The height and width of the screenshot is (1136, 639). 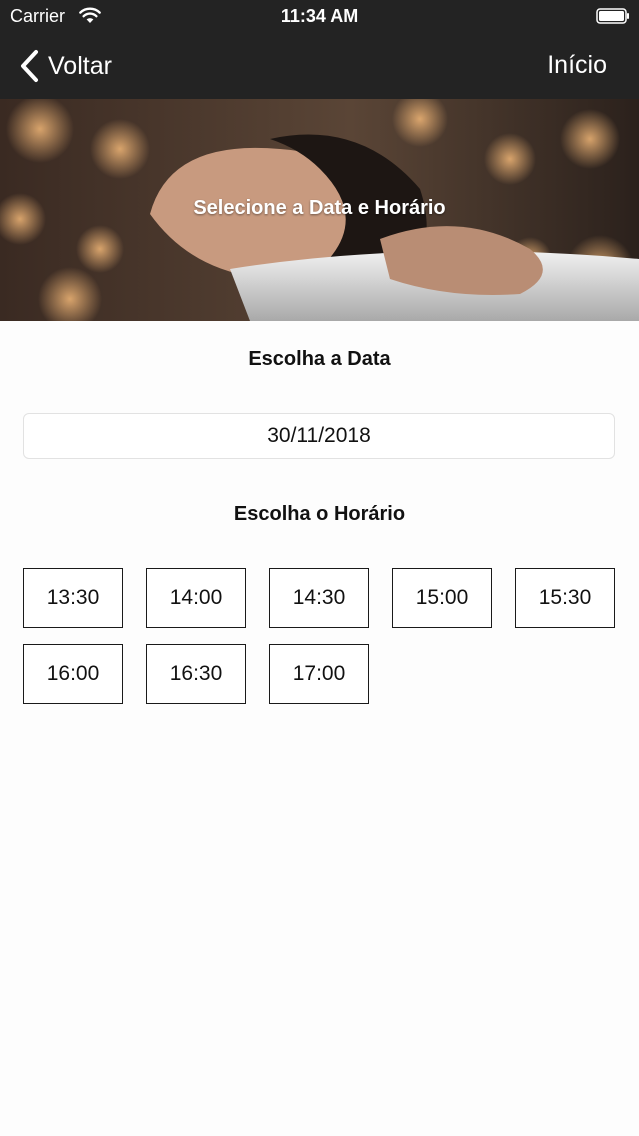 What do you see at coordinates (442, 598) in the screenshot?
I see `time-slot-button: 15:00` at bounding box center [442, 598].